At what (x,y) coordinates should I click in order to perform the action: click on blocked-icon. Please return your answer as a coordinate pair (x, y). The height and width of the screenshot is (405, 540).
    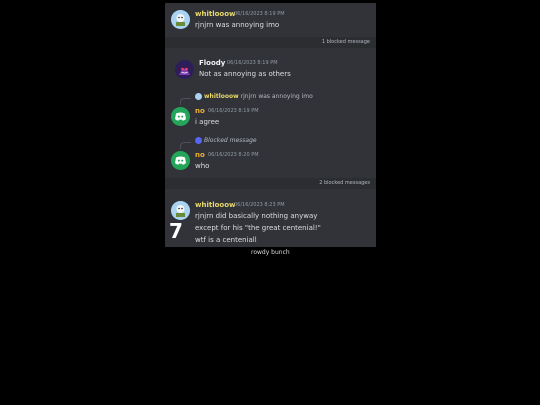
    Looking at the image, I should click on (198, 140).